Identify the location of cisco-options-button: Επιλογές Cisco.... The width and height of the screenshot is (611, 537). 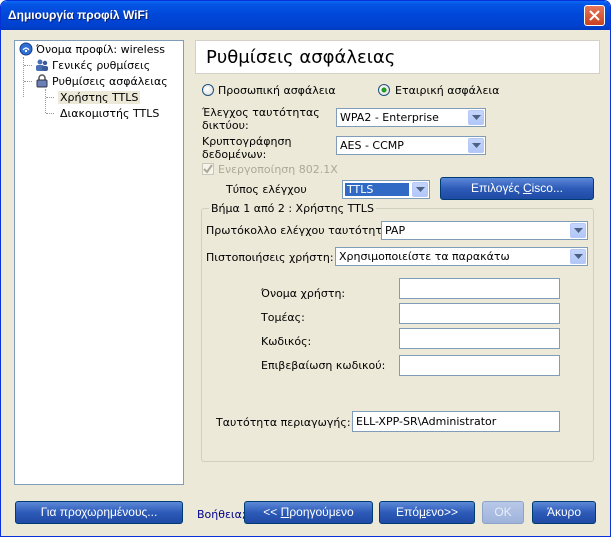
(517, 188).